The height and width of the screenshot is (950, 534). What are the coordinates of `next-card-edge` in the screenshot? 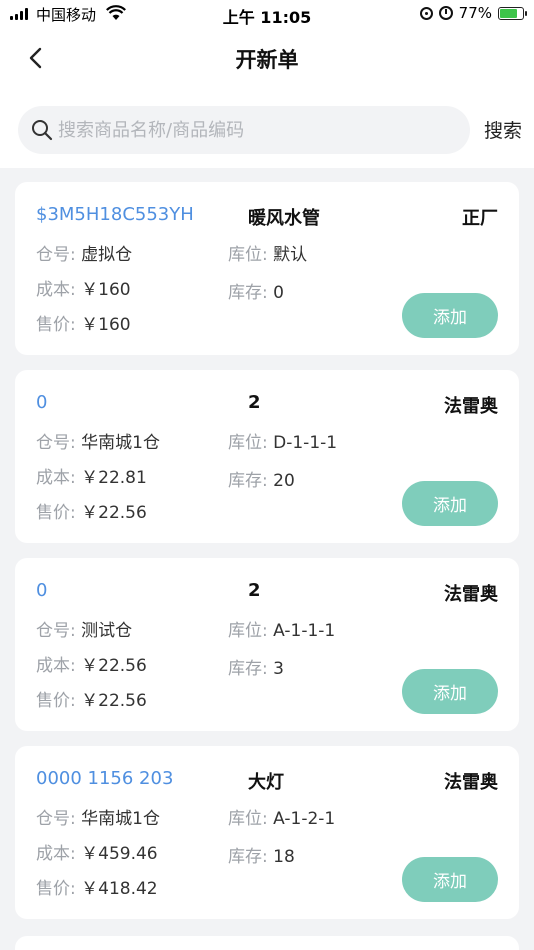 It's located at (267, 943).